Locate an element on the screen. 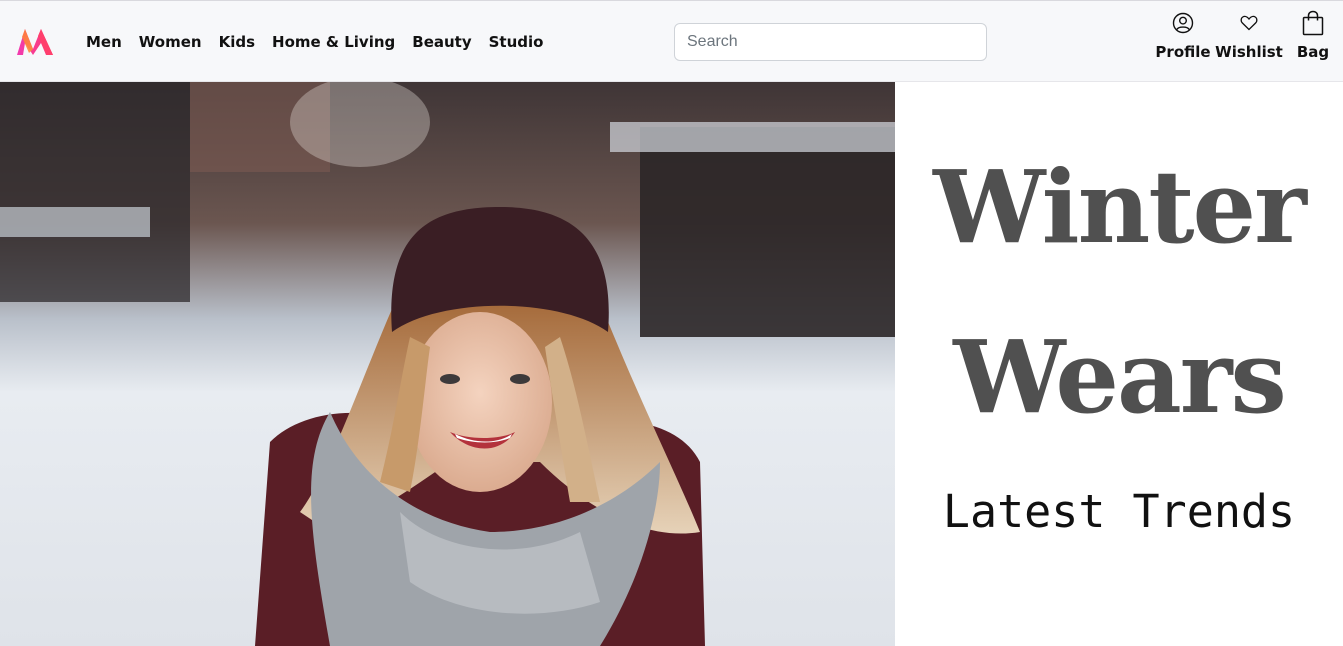 The width and height of the screenshot is (1343, 646). bag-label: Bag is located at coordinates (1313, 52).